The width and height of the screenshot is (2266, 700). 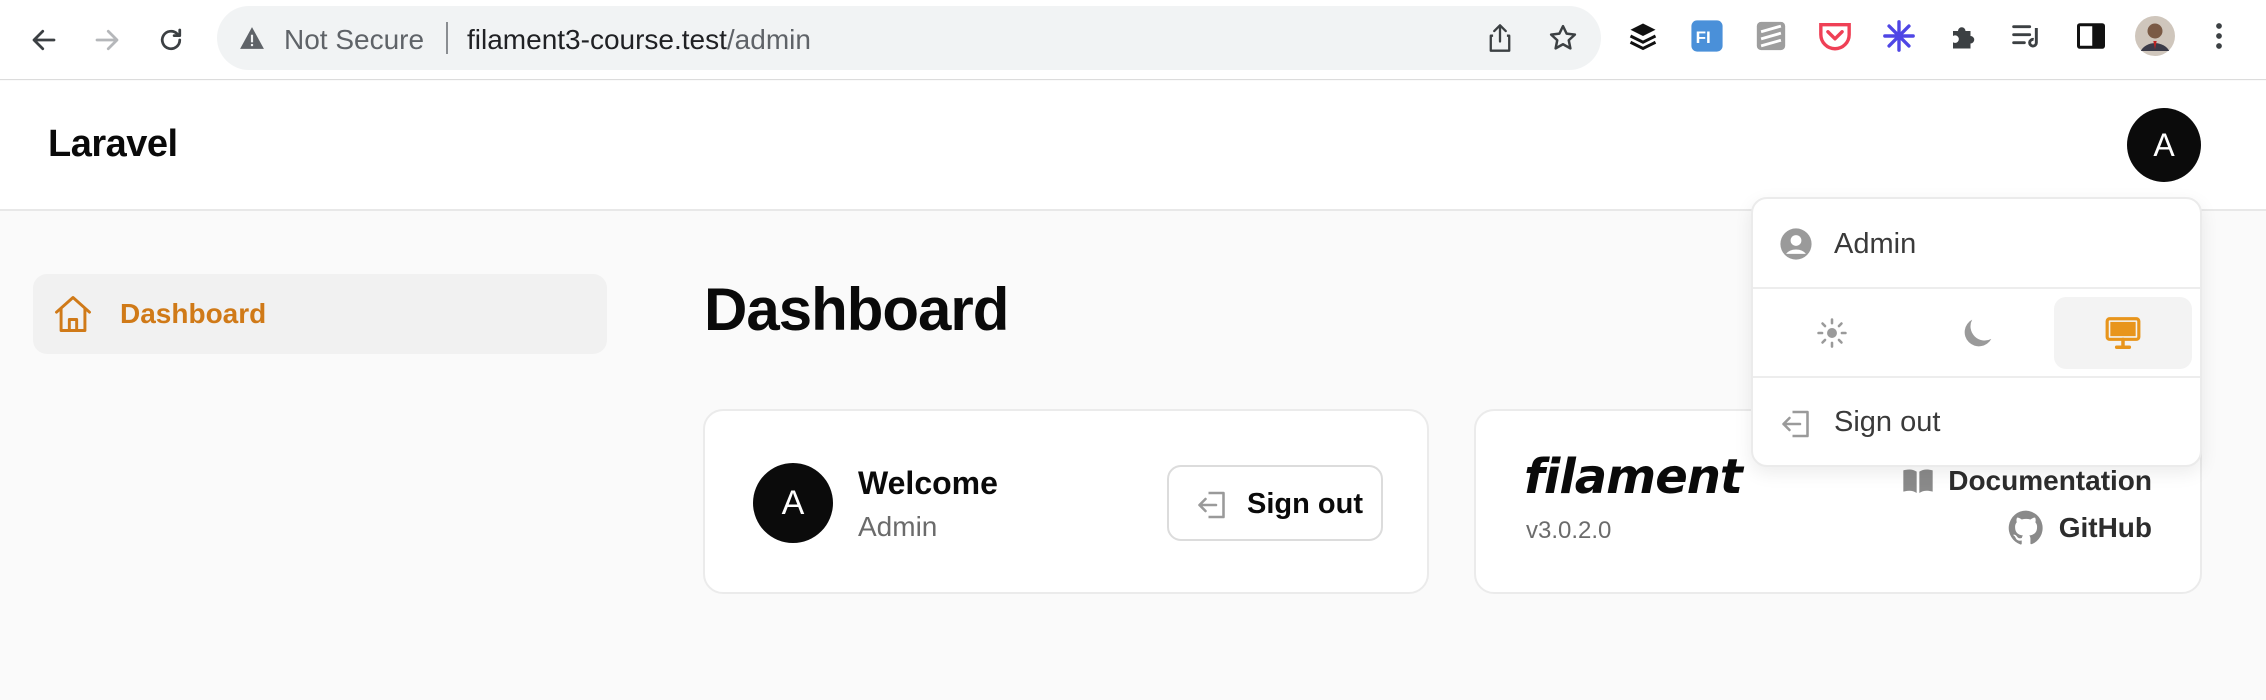 What do you see at coordinates (1569, 530) in the screenshot?
I see `filament-version: v3.0.2.0` at bounding box center [1569, 530].